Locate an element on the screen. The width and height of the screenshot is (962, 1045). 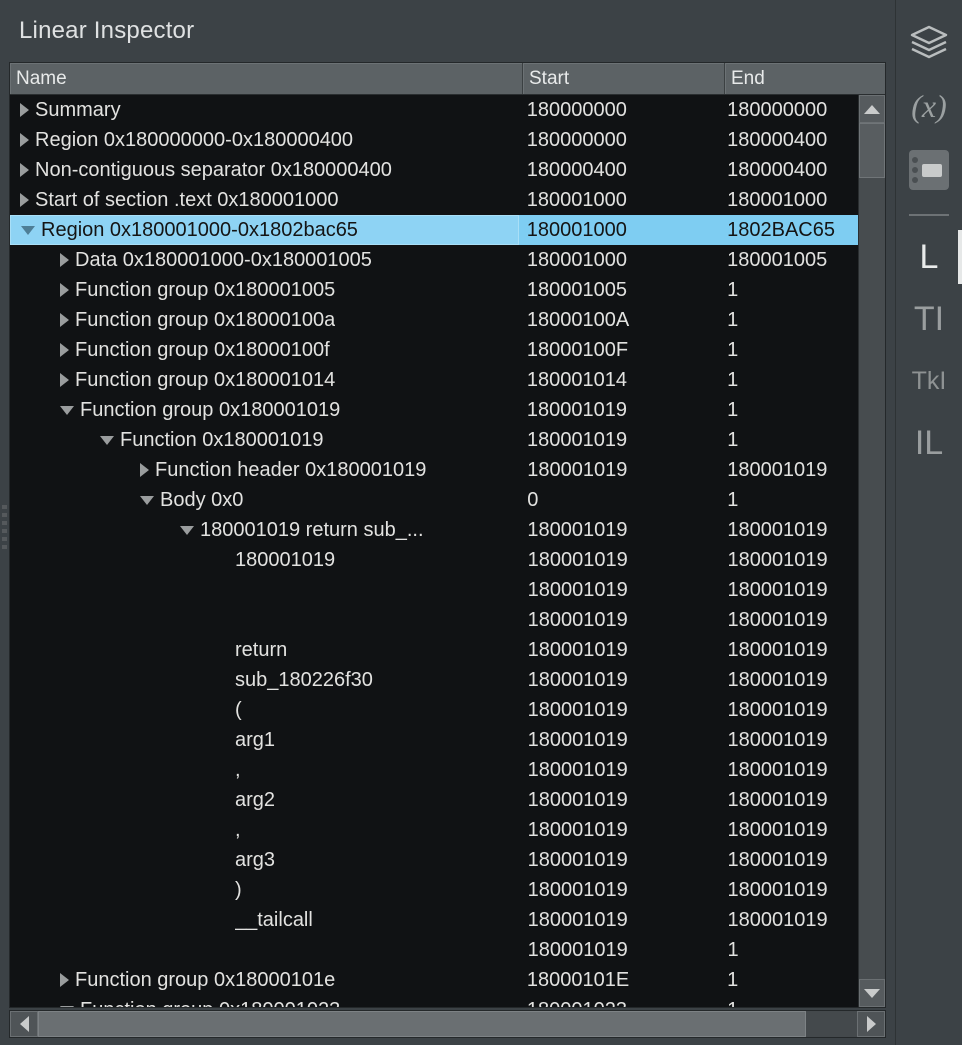
scroll-left-button is located at coordinates (24, 1024).